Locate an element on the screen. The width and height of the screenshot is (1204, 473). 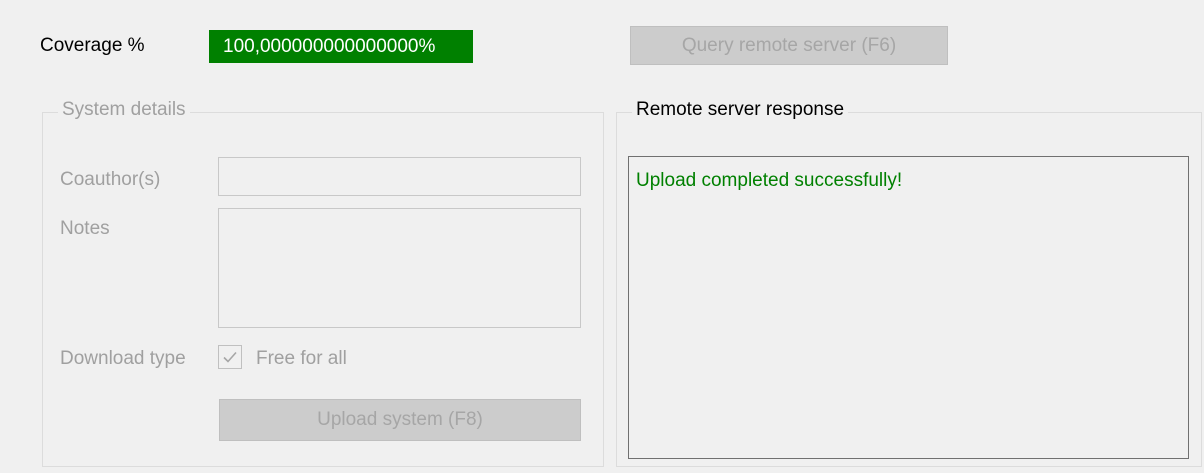
download-type-label: Download type is located at coordinates (123, 358).